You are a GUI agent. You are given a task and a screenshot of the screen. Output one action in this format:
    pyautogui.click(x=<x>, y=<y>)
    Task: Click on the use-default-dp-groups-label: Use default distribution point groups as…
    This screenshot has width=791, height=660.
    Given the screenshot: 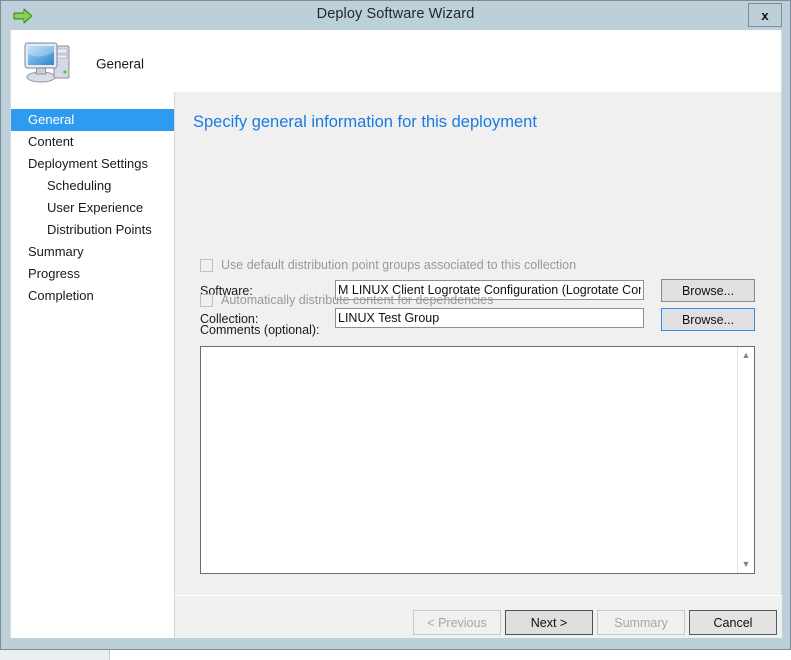 What is the action you would take?
    pyautogui.click(x=399, y=265)
    